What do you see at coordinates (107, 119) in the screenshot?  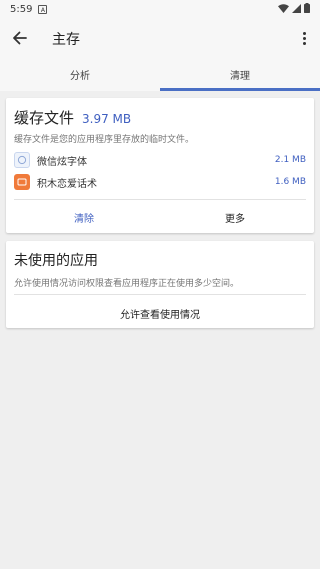 I see `cache-total-size: 3.97 MB` at bounding box center [107, 119].